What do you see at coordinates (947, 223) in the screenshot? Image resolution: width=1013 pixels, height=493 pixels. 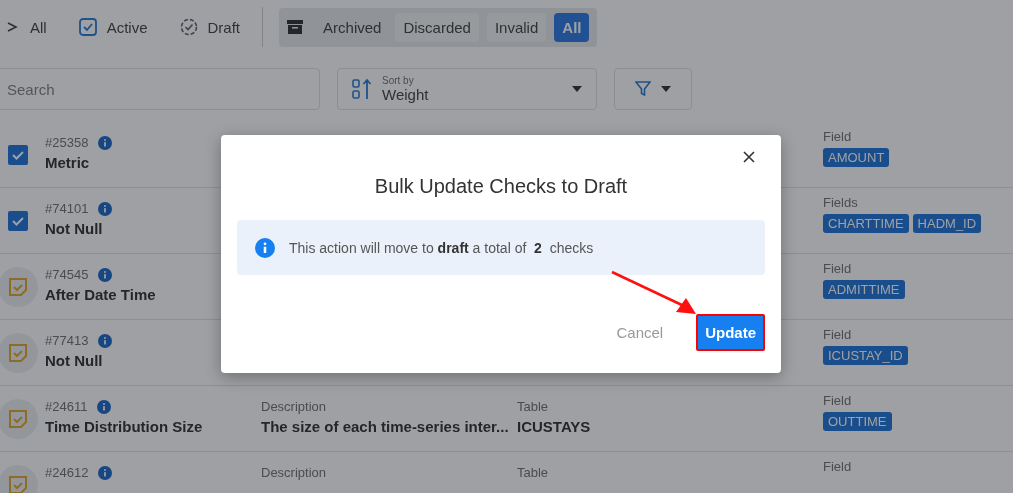 I see `field-tag: HADM_ID` at bounding box center [947, 223].